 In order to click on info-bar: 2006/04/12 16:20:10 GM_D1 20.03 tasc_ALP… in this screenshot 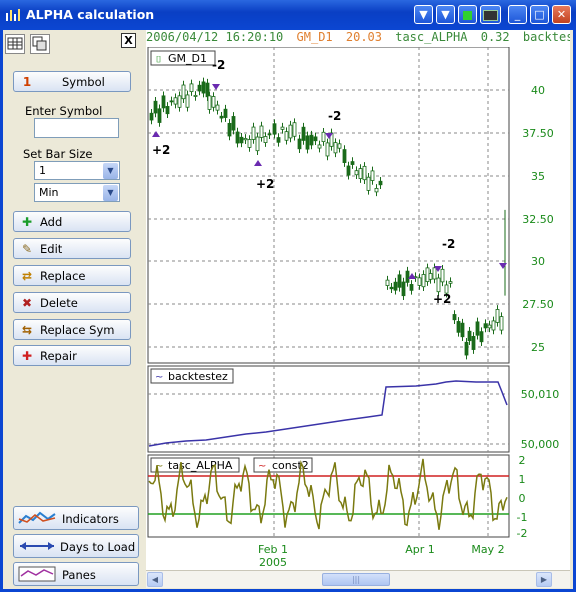, I will do `click(358, 38)`.